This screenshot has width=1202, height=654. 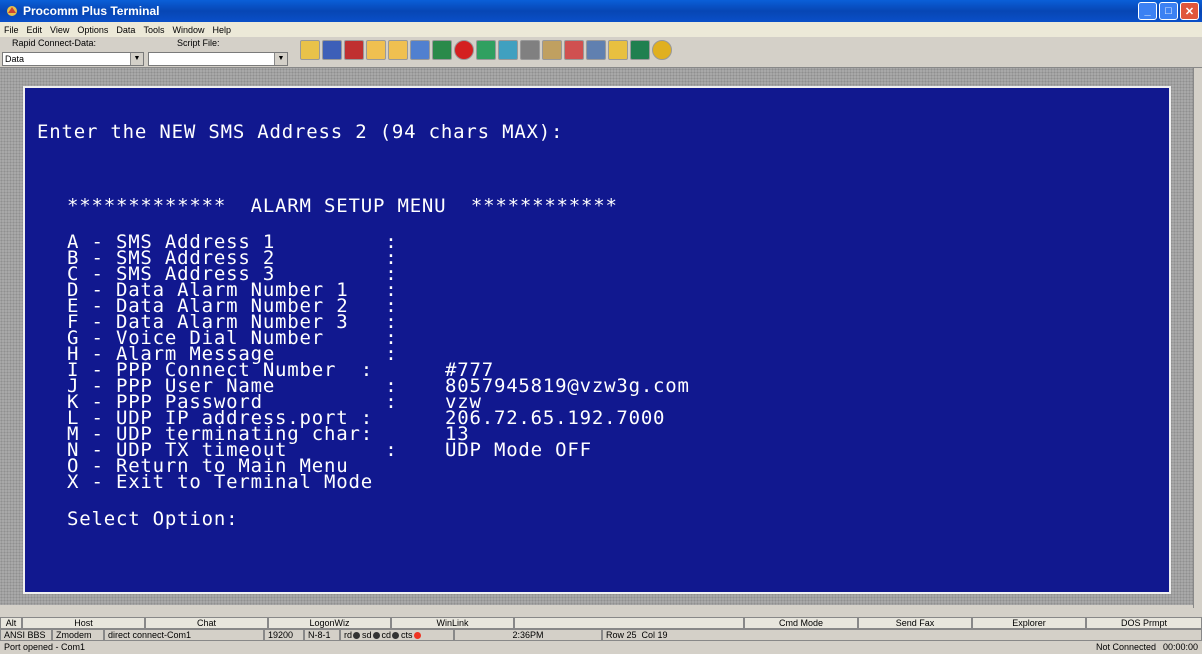 I want to click on title-bar: Procomm Plus Terminal _ □ ✕, so click(x=601, y=11).